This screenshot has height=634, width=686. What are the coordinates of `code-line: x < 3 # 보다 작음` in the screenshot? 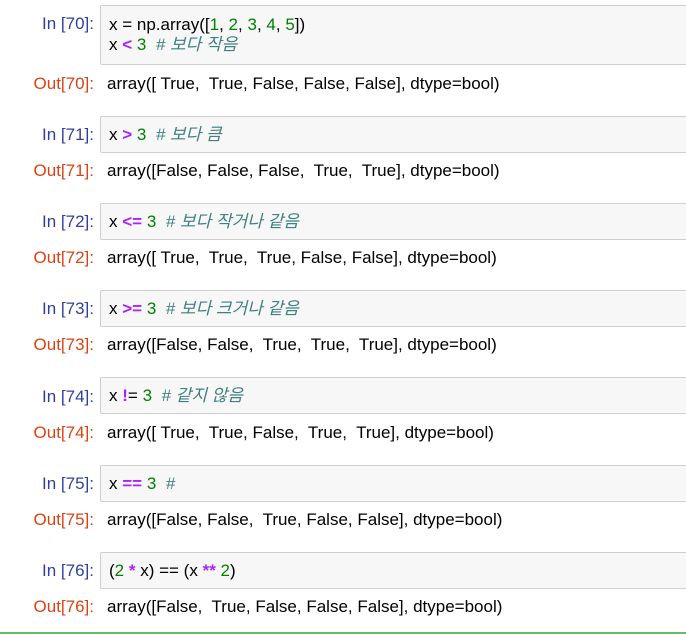 It's located at (173, 44).